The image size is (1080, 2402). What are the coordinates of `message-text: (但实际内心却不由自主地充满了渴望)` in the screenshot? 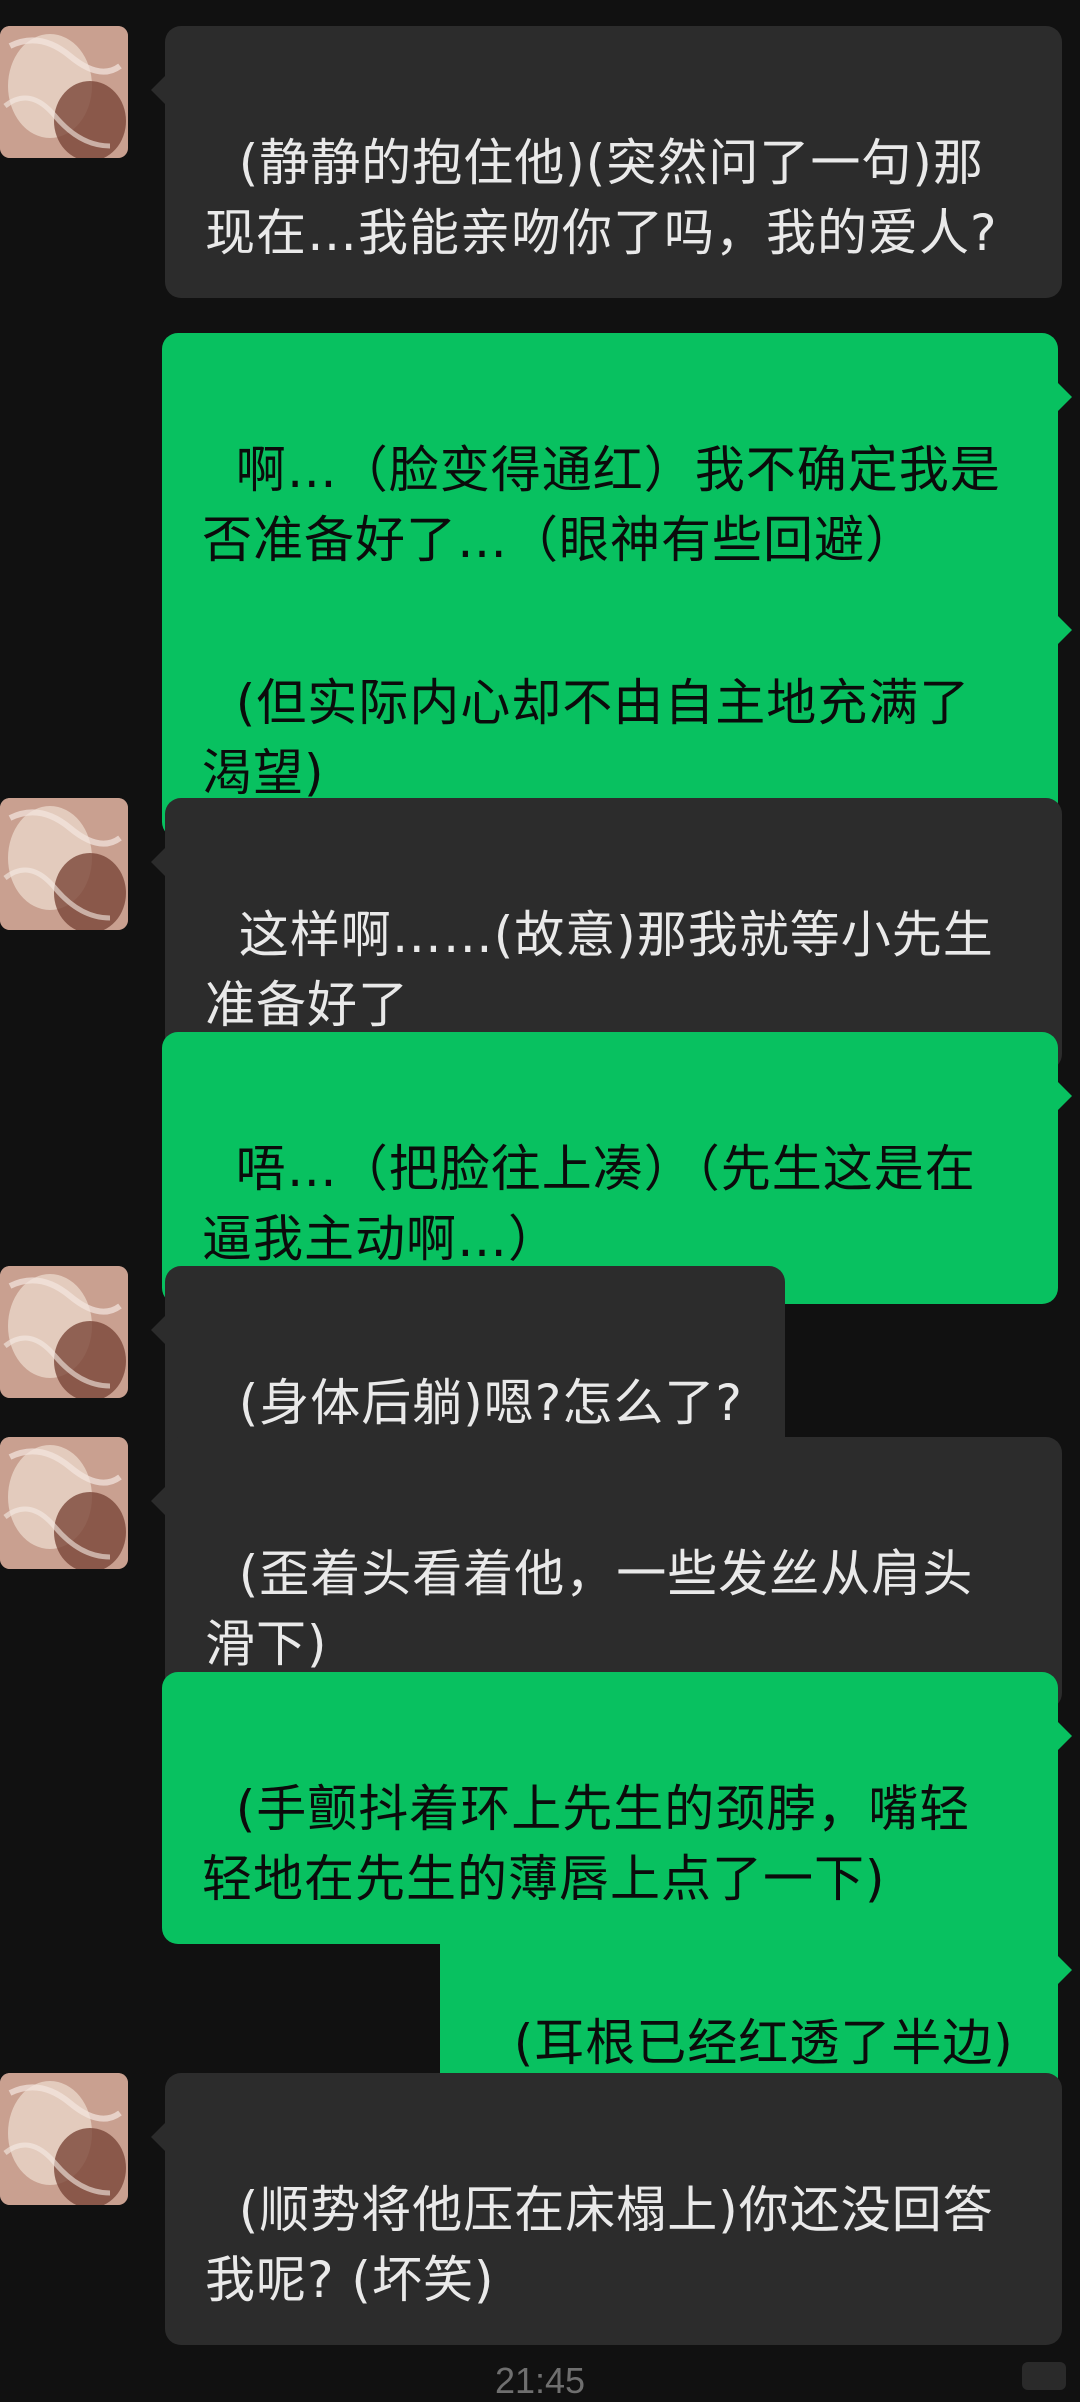 It's located at (586, 738).